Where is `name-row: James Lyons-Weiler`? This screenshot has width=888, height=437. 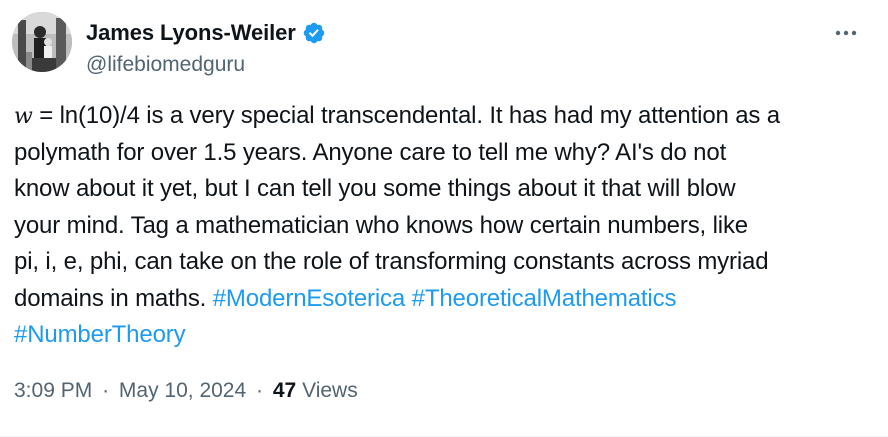
name-row: James Lyons-Weiler is located at coordinates (206, 33).